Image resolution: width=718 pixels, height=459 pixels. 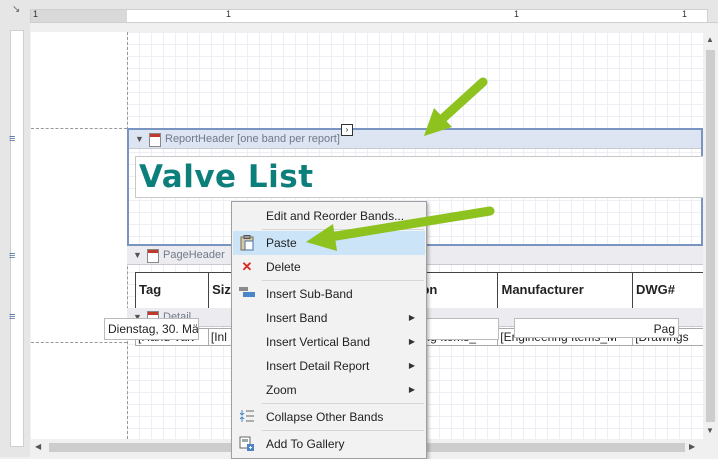 What do you see at coordinates (194, 255) in the screenshot?
I see `band-label: PageHeader` at bounding box center [194, 255].